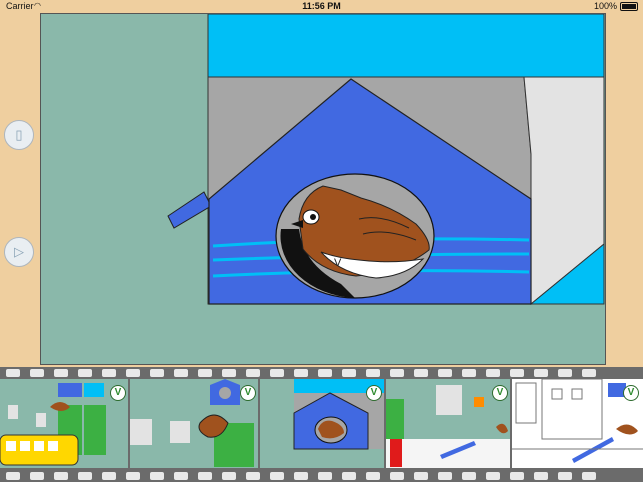 The height and width of the screenshot is (482, 643). Describe the element at coordinates (189, 210) in the screenshot. I see `perch` at that location.